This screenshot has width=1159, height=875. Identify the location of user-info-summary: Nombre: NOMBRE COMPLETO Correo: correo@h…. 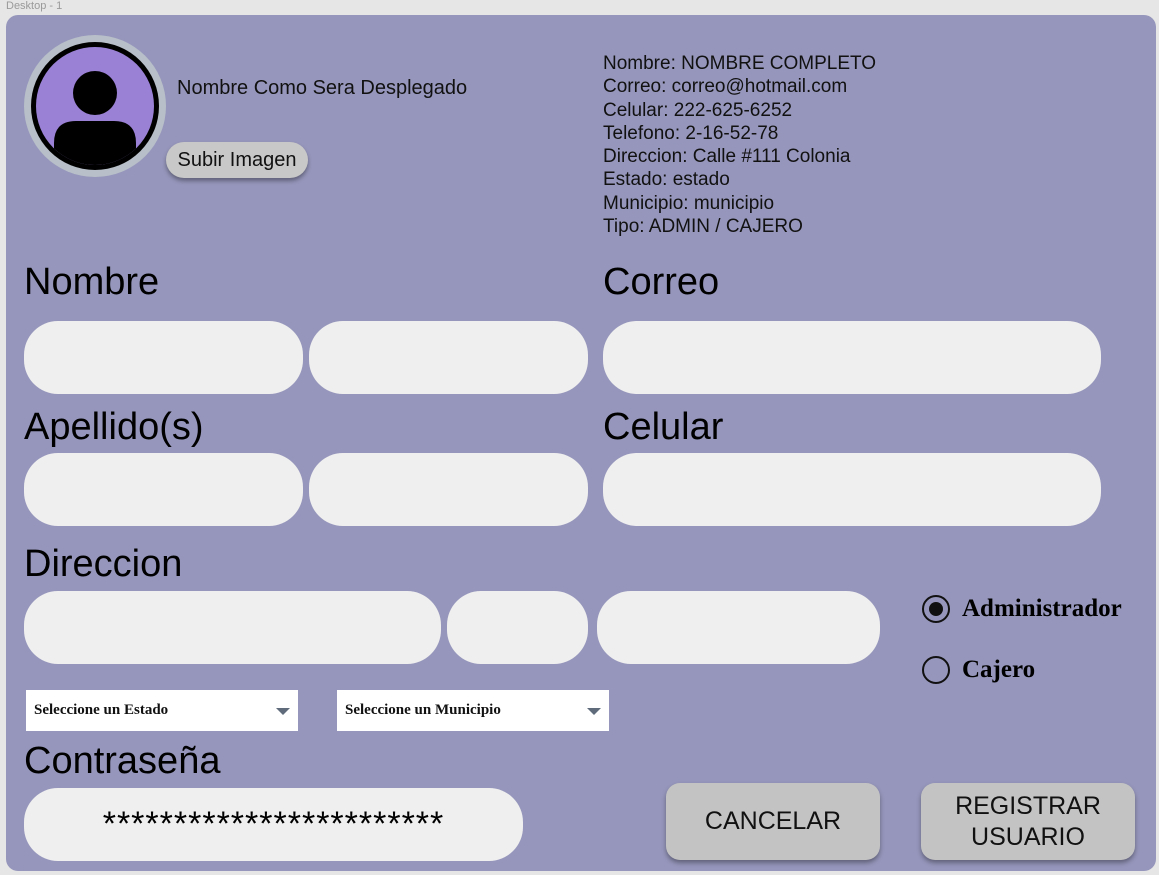
(739, 145).